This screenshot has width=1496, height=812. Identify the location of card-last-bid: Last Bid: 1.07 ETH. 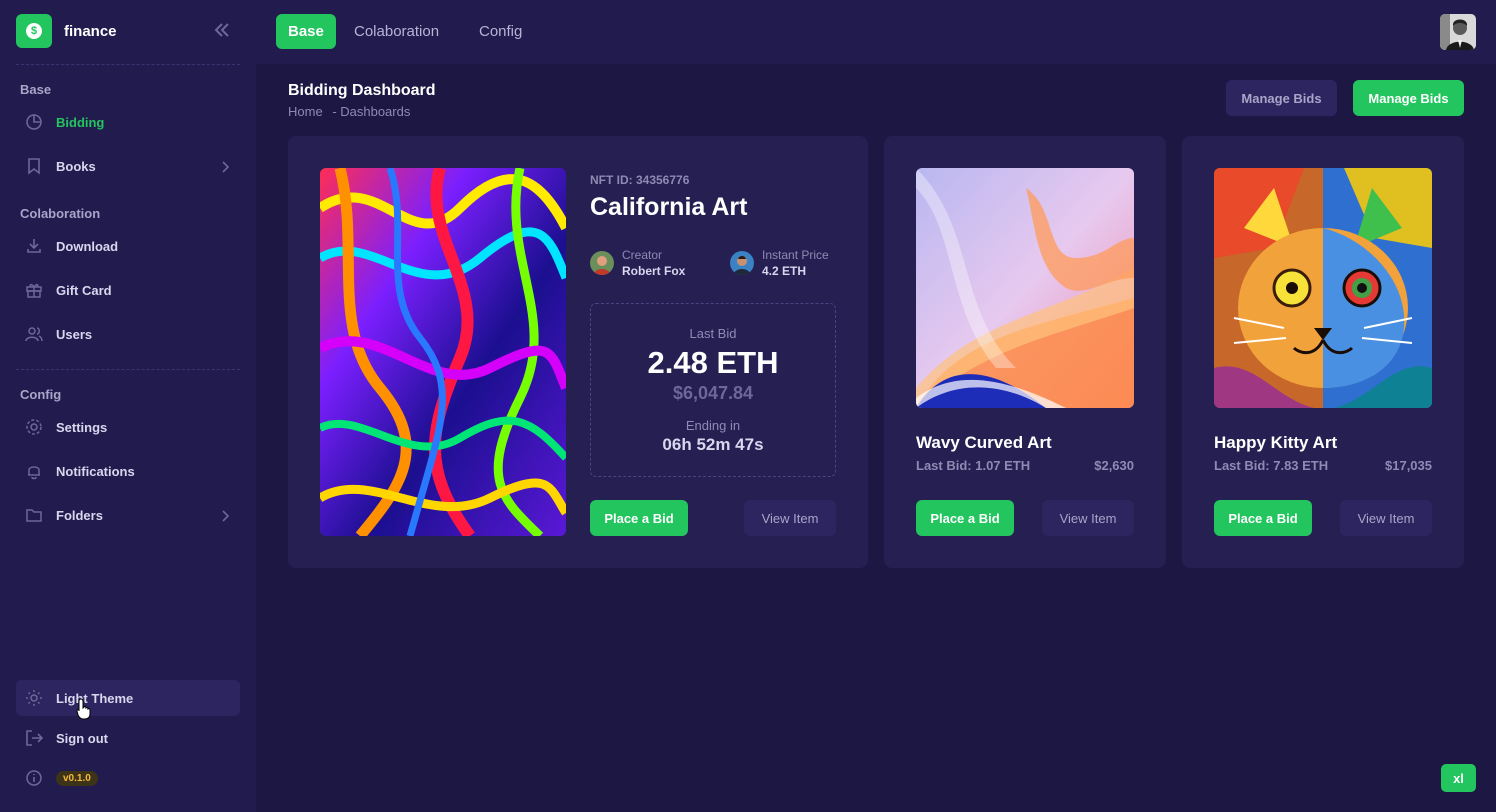
(973, 465).